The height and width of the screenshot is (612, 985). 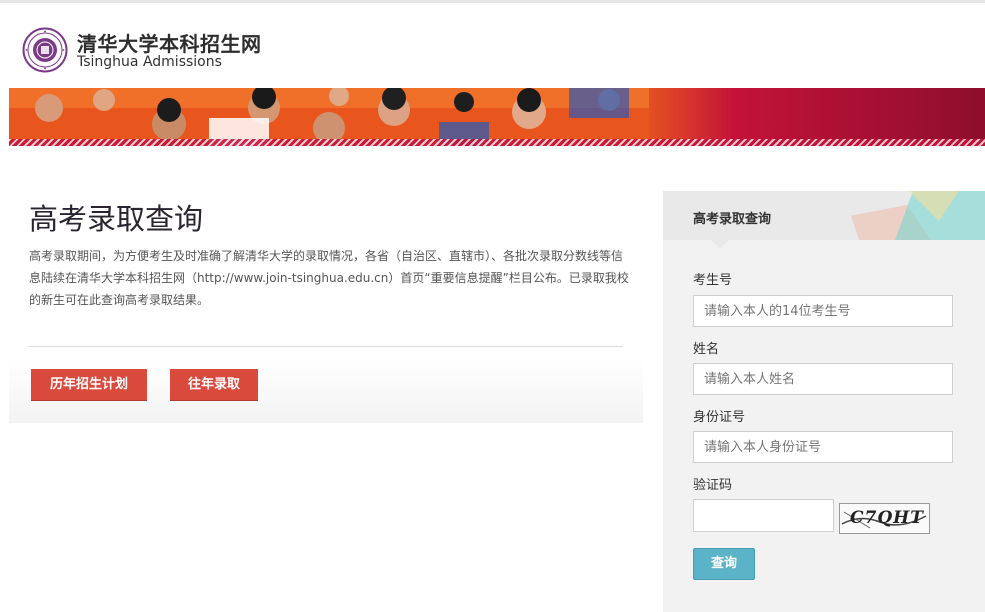 What do you see at coordinates (326, 346) in the screenshot?
I see `divider` at bounding box center [326, 346].